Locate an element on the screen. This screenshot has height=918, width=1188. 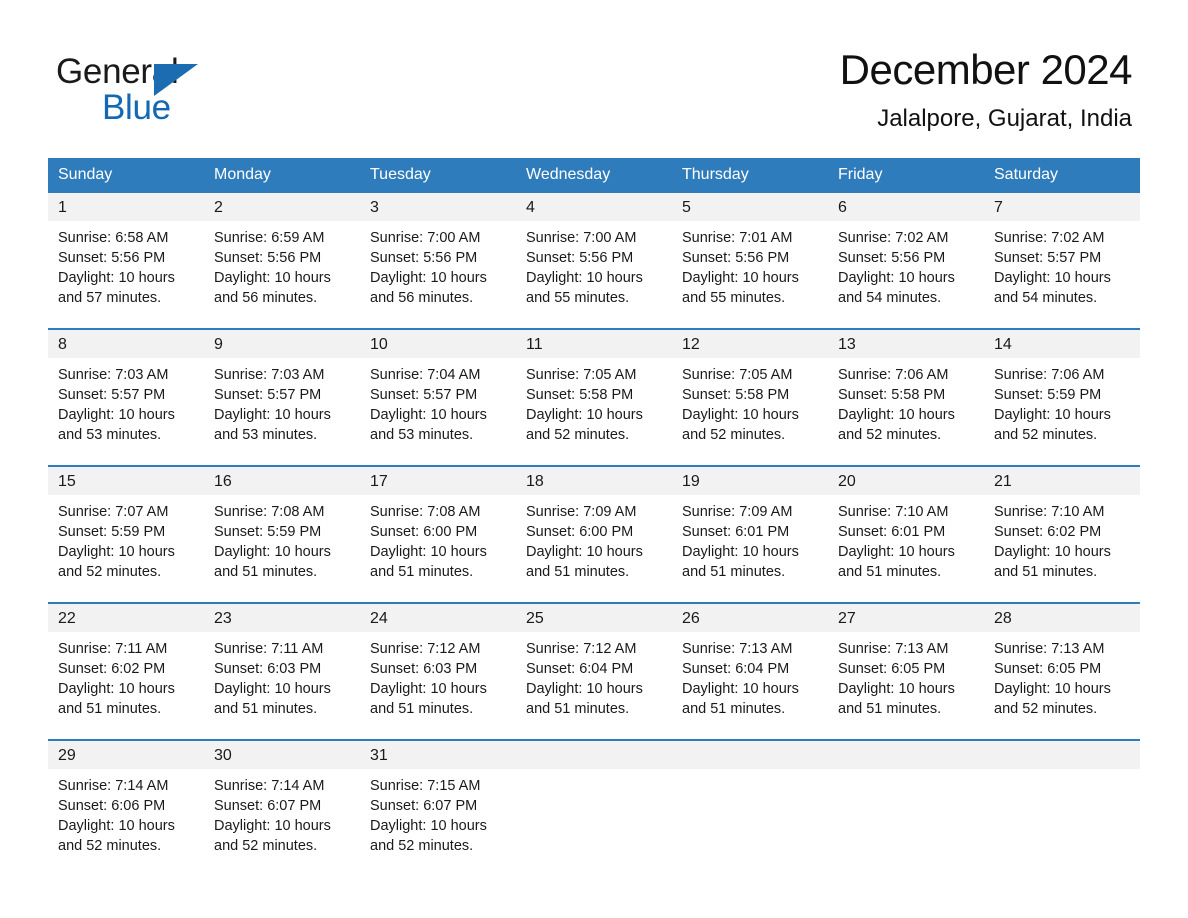
daylight-text-line2: and 54 minutes. is located at coordinates (890, 298).